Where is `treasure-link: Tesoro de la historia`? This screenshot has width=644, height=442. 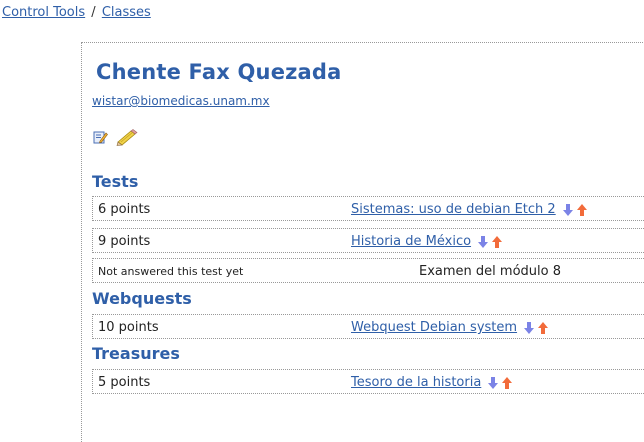 treasure-link: Tesoro de la historia is located at coordinates (416, 382).